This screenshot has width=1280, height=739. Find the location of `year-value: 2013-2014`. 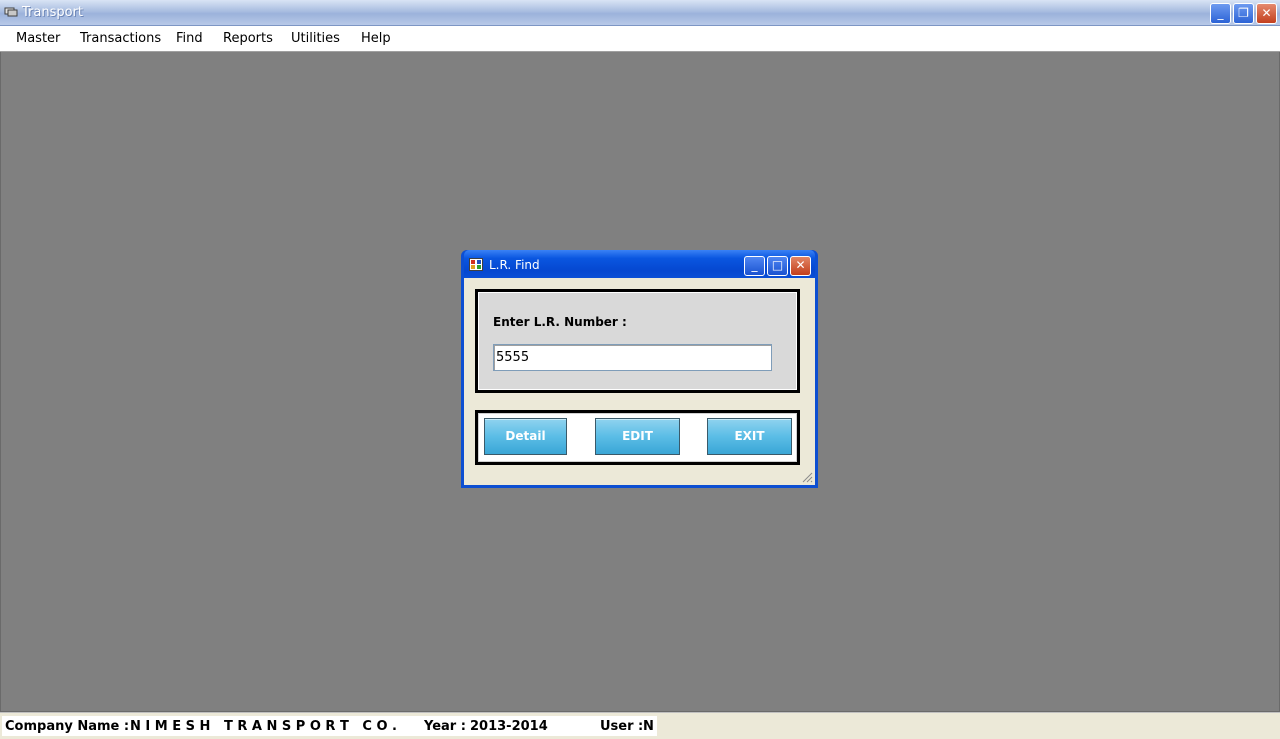

year-value: 2013-2014 is located at coordinates (509, 726).